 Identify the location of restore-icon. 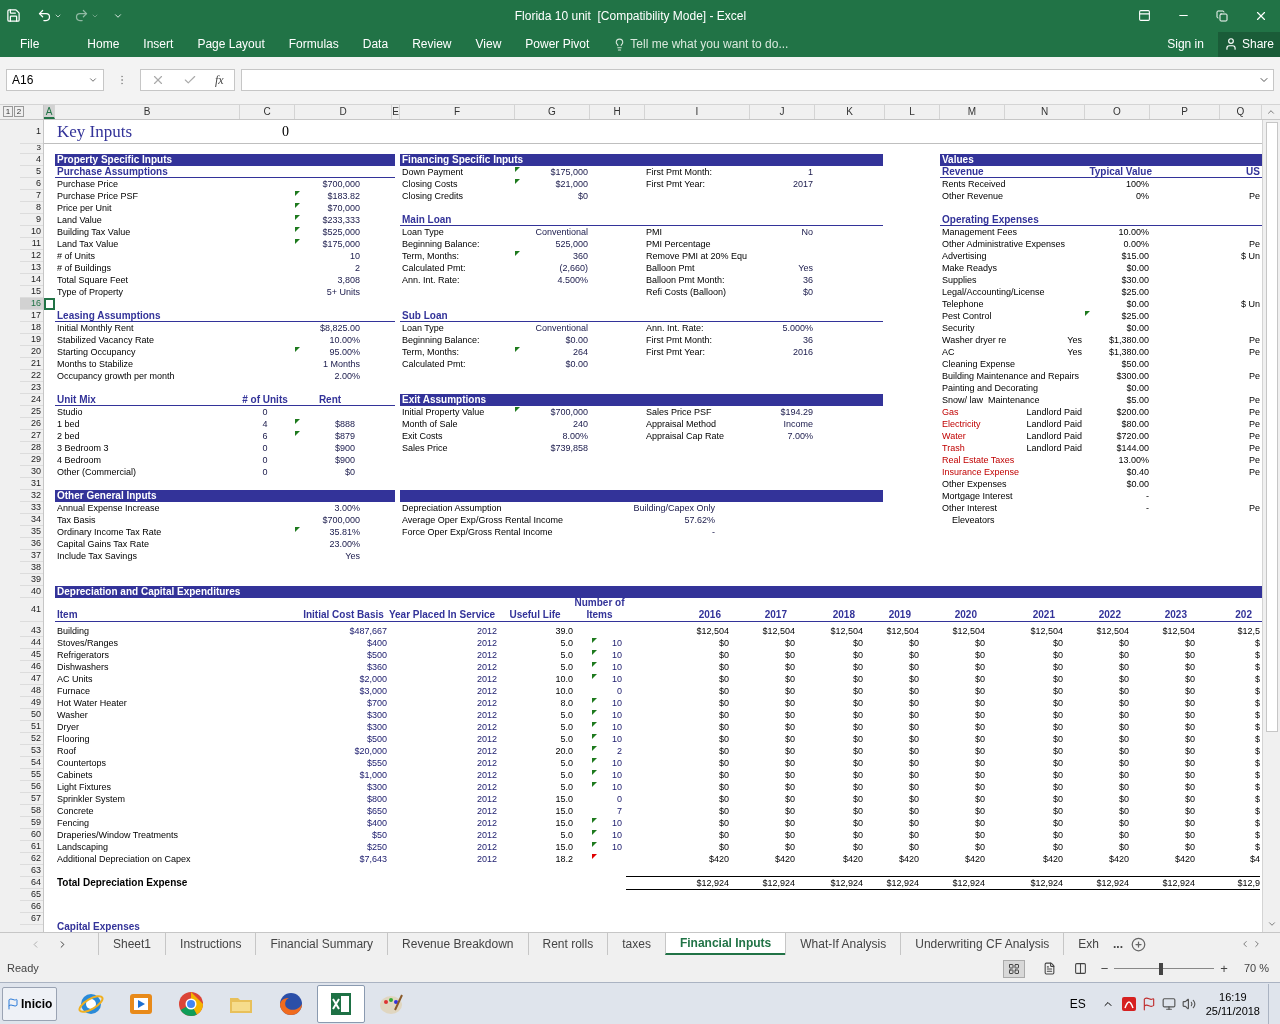
(1222, 16).